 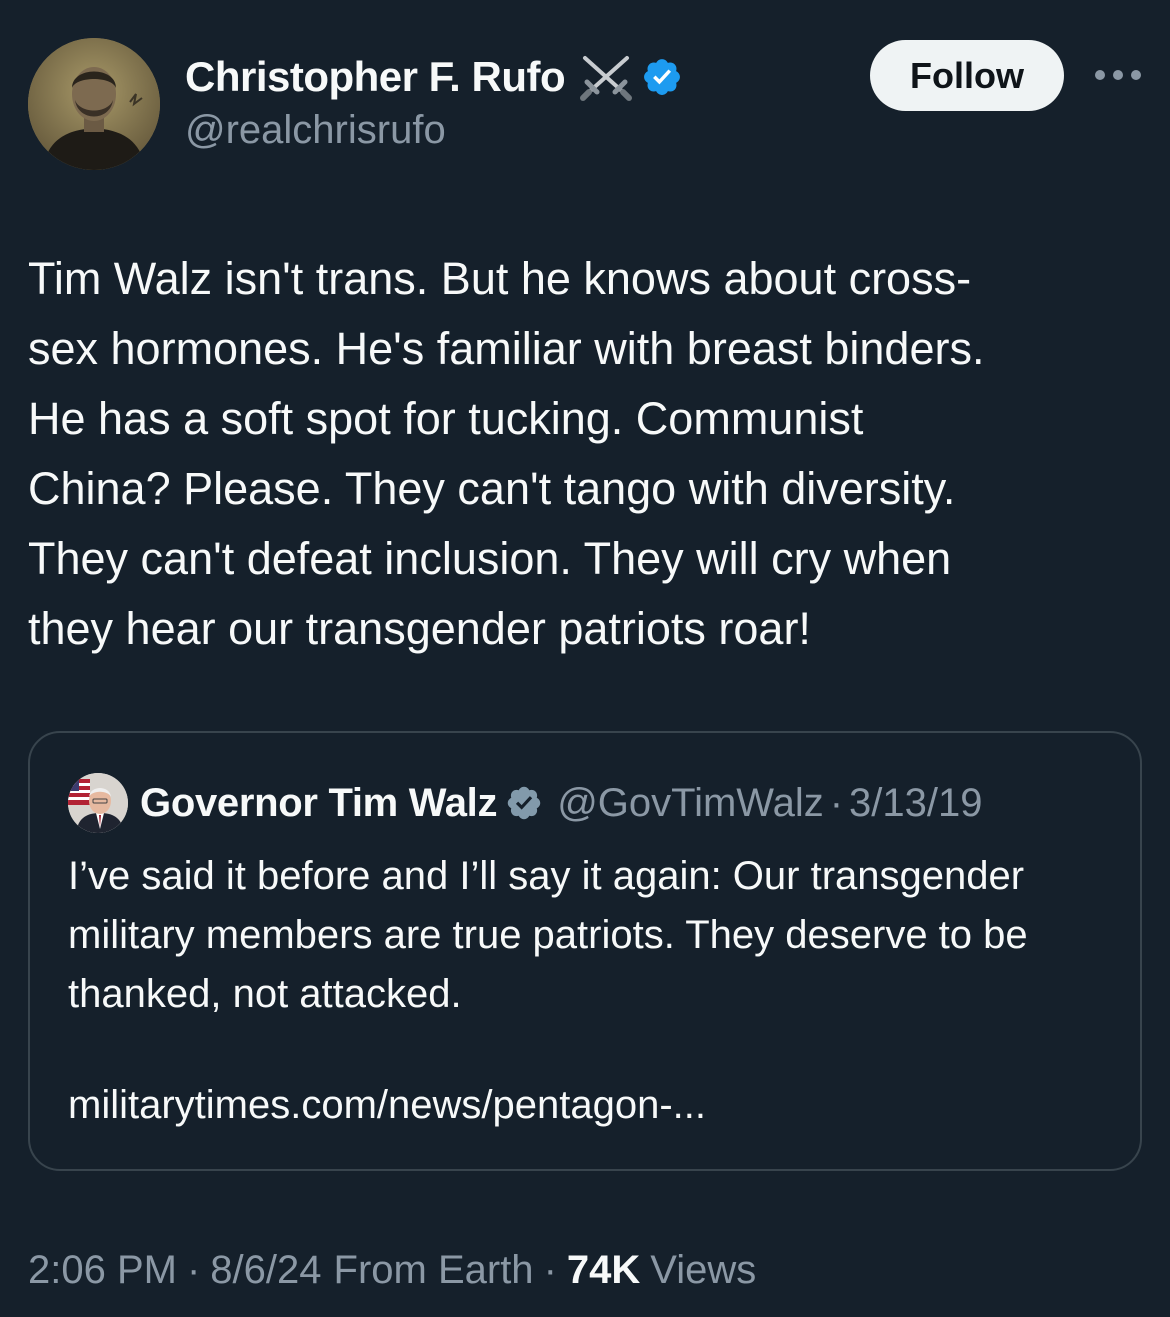 What do you see at coordinates (265, 1270) in the screenshot?
I see `tweet-date: 8/6/24` at bounding box center [265, 1270].